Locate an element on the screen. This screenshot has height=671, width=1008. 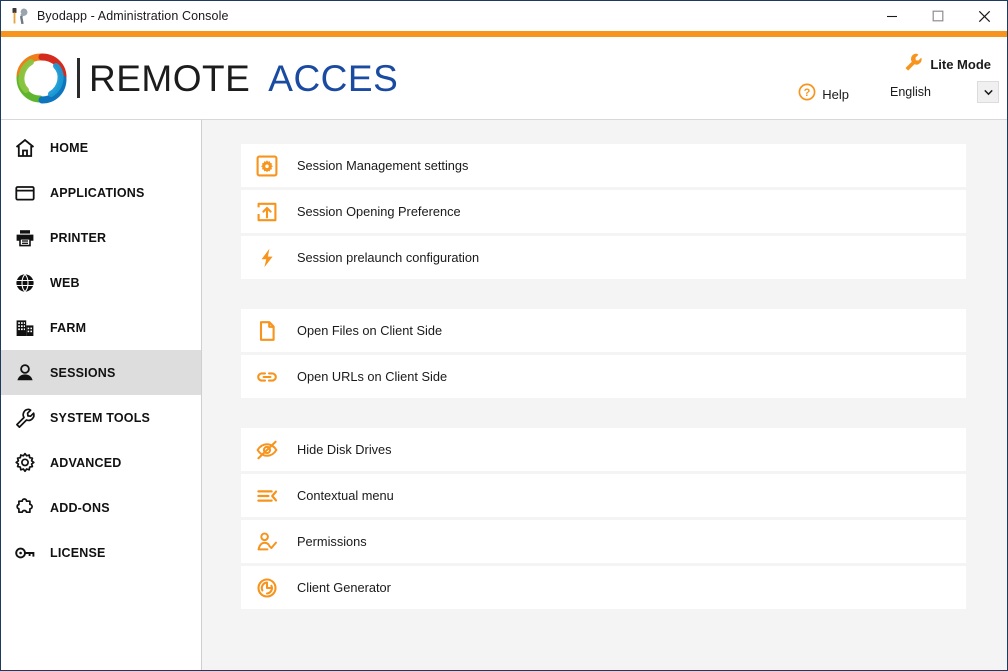
row-label: Hide Disk Drives is located at coordinates (344, 449).